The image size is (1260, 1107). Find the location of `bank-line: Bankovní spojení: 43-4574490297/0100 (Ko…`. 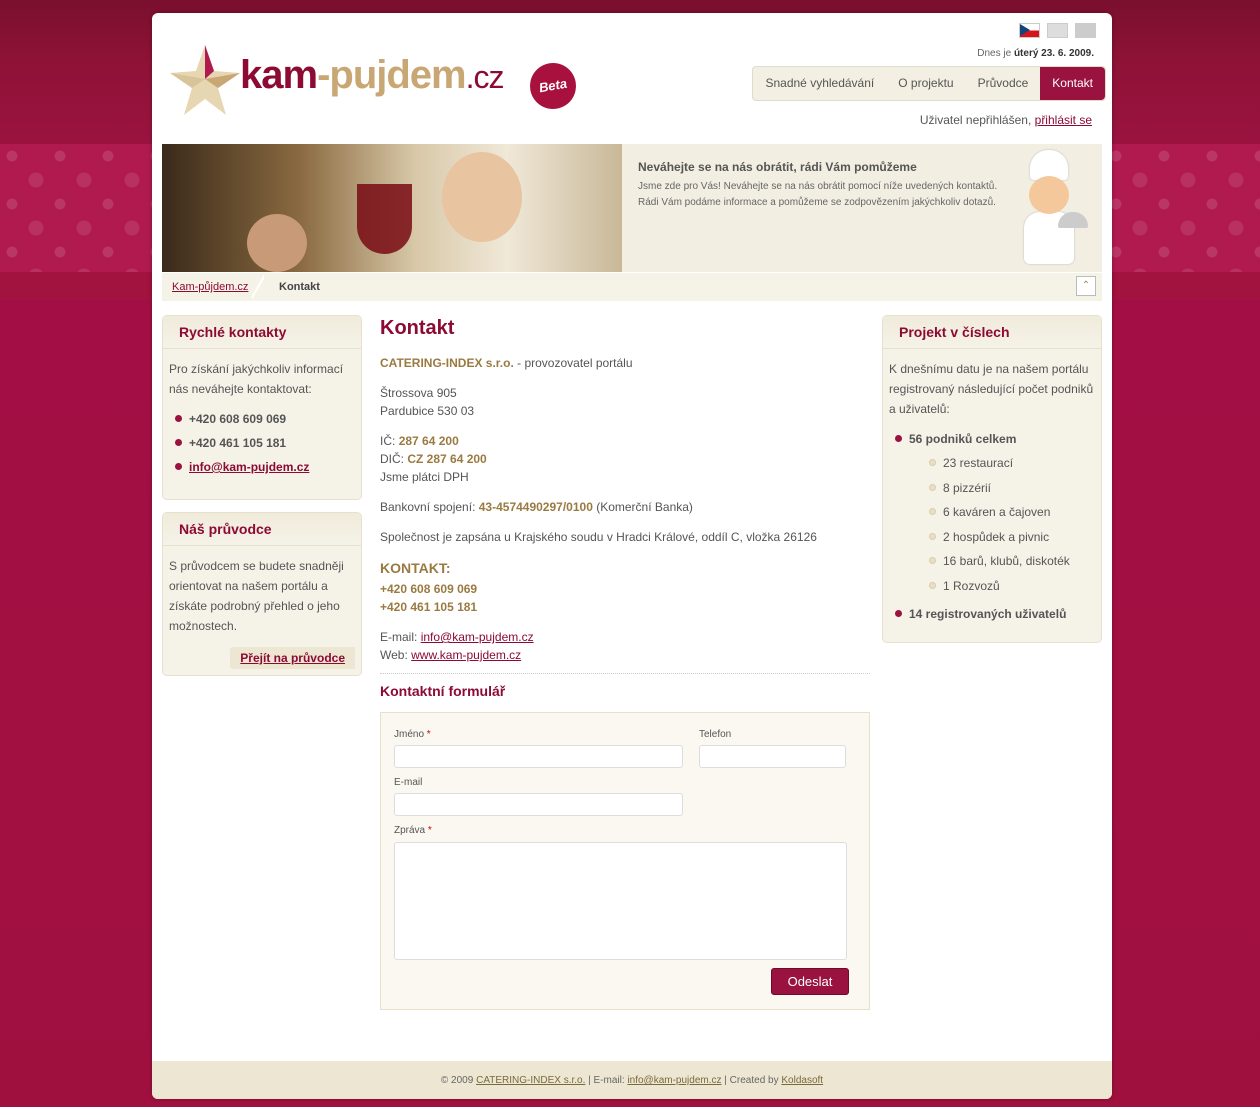

bank-line: Bankovní spojení: 43-4574490297/0100 (Ko… is located at coordinates (536, 507).